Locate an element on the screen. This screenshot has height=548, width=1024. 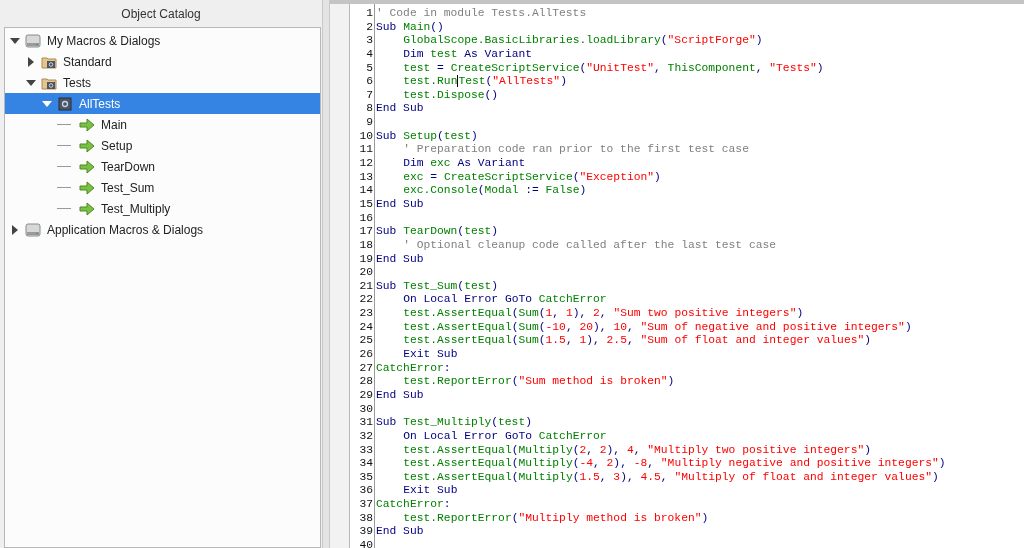
tree-item: Application Macros & Dialogs is located at coordinates (162, 229).